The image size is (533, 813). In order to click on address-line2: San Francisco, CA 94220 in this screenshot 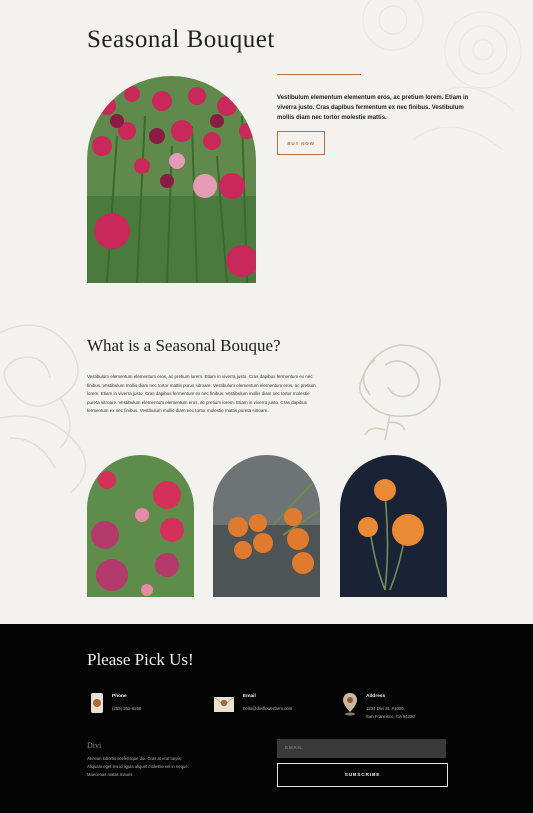, I will do `click(390, 716)`.